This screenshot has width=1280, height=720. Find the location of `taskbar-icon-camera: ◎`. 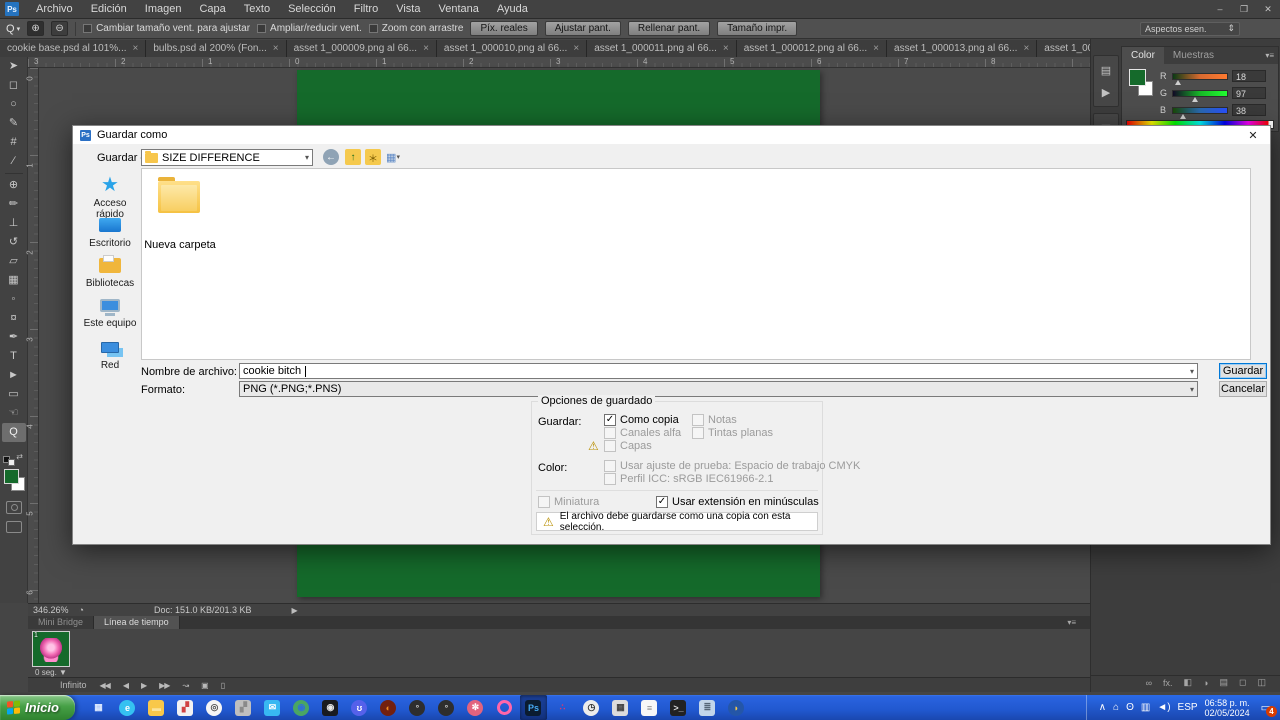

taskbar-icon-camera: ◎ is located at coordinates (214, 707).